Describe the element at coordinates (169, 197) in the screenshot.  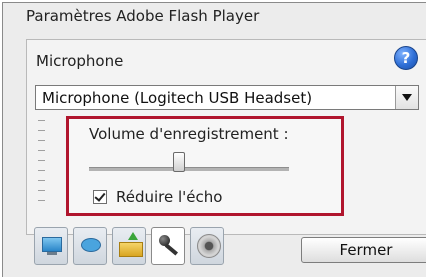
I see `echo-reduction-label: Réduire l'écho` at that location.